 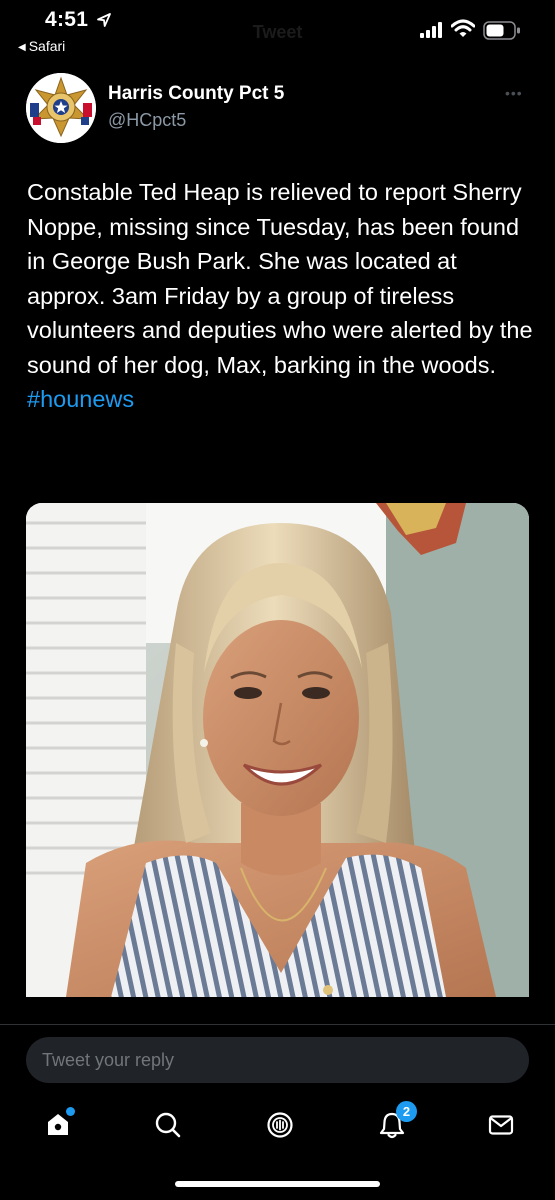 What do you see at coordinates (406, 1111) in the screenshot?
I see `notifications-badge: 2` at bounding box center [406, 1111].